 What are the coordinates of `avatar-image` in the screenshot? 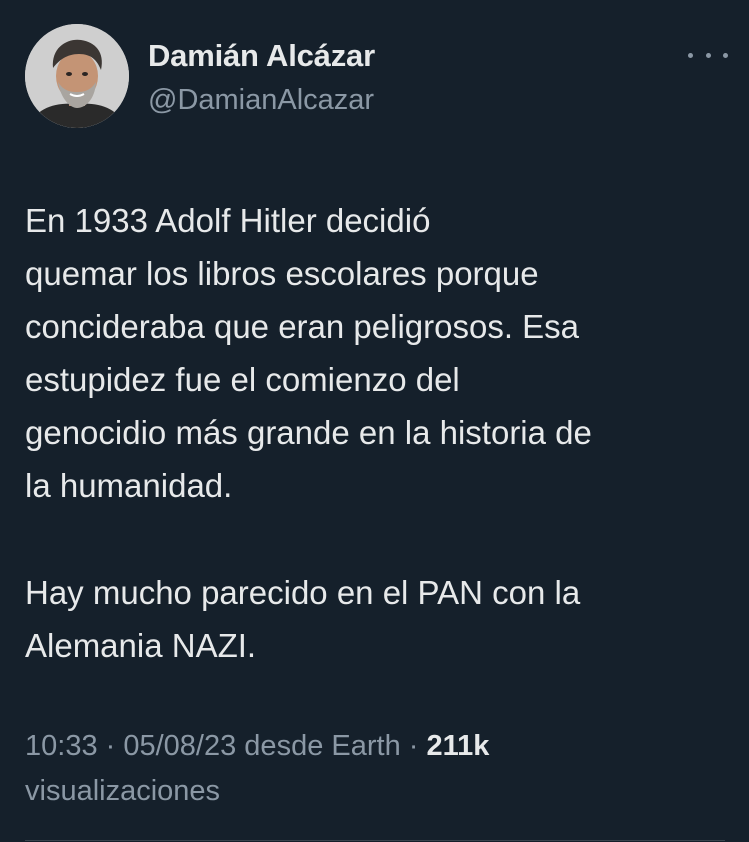 It's located at (77, 76).